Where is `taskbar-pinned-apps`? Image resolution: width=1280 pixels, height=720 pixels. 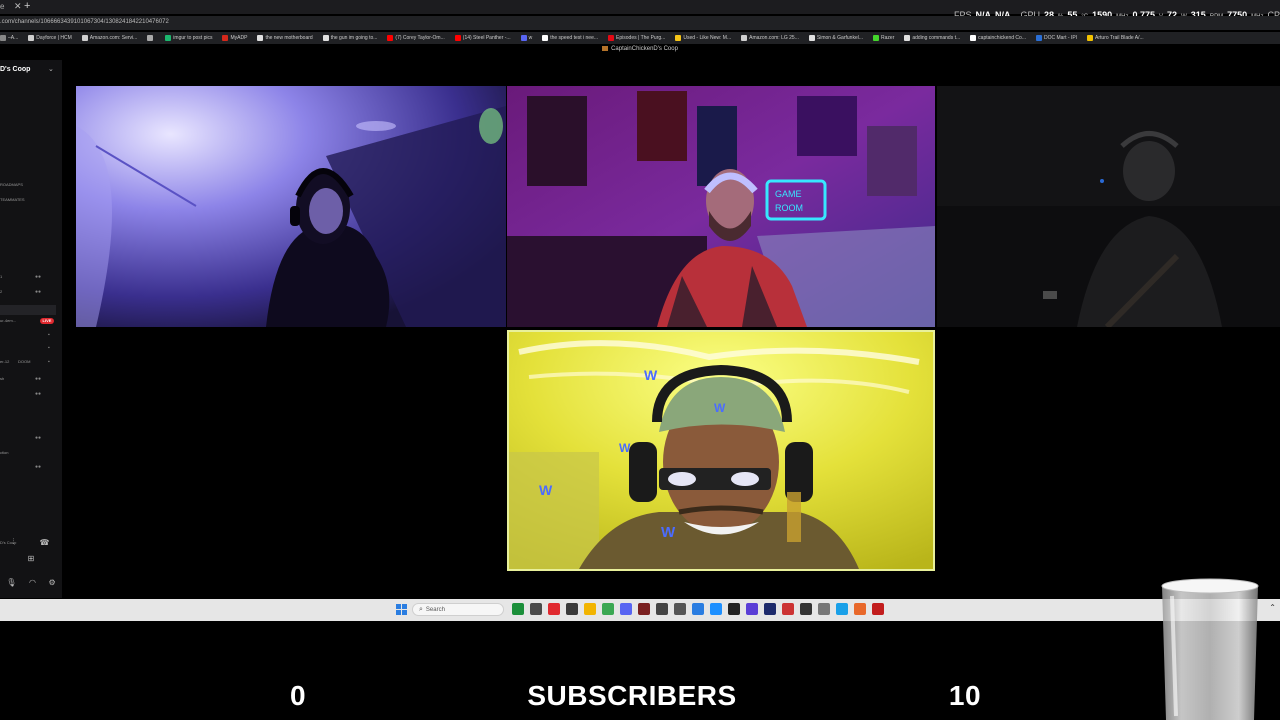 taskbar-pinned-apps is located at coordinates (698, 609).